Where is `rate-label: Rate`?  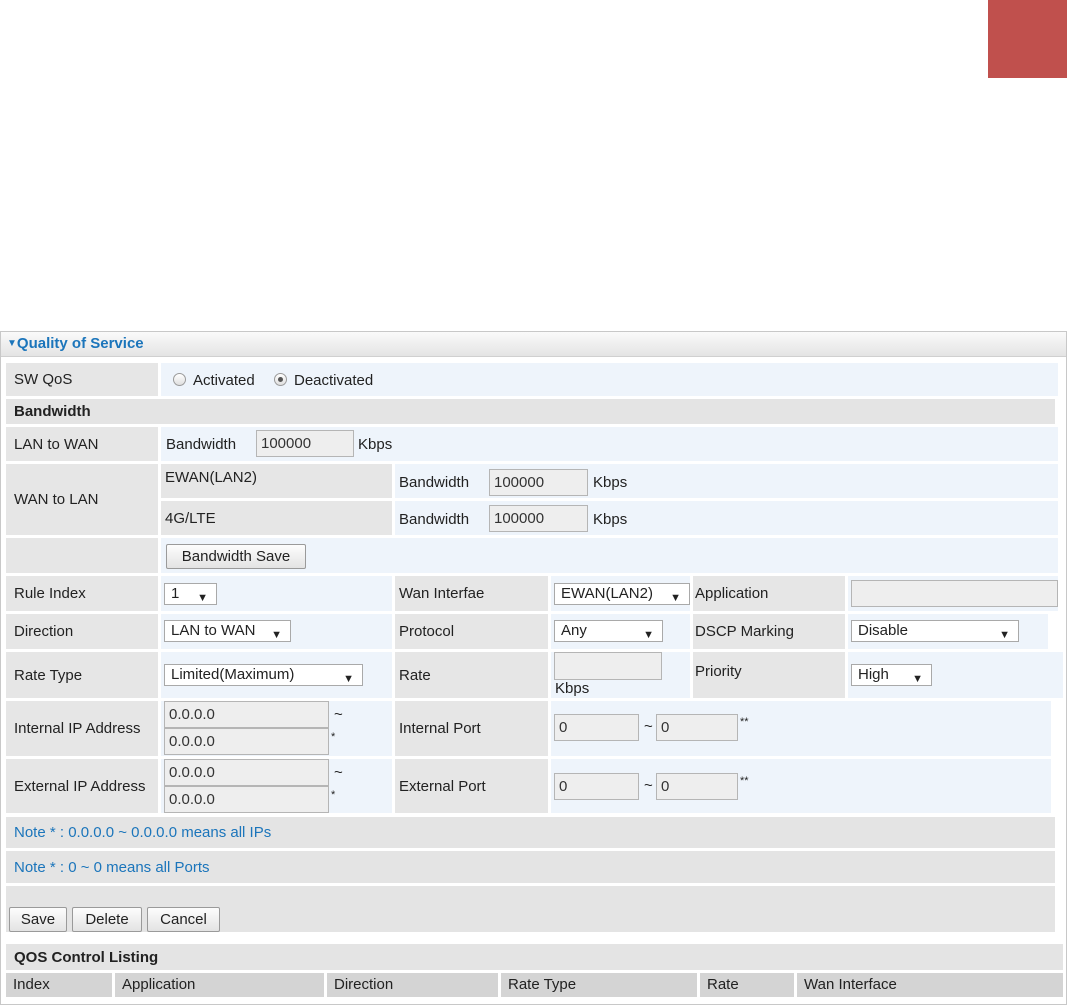 rate-label: Rate is located at coordinates (471, 675).